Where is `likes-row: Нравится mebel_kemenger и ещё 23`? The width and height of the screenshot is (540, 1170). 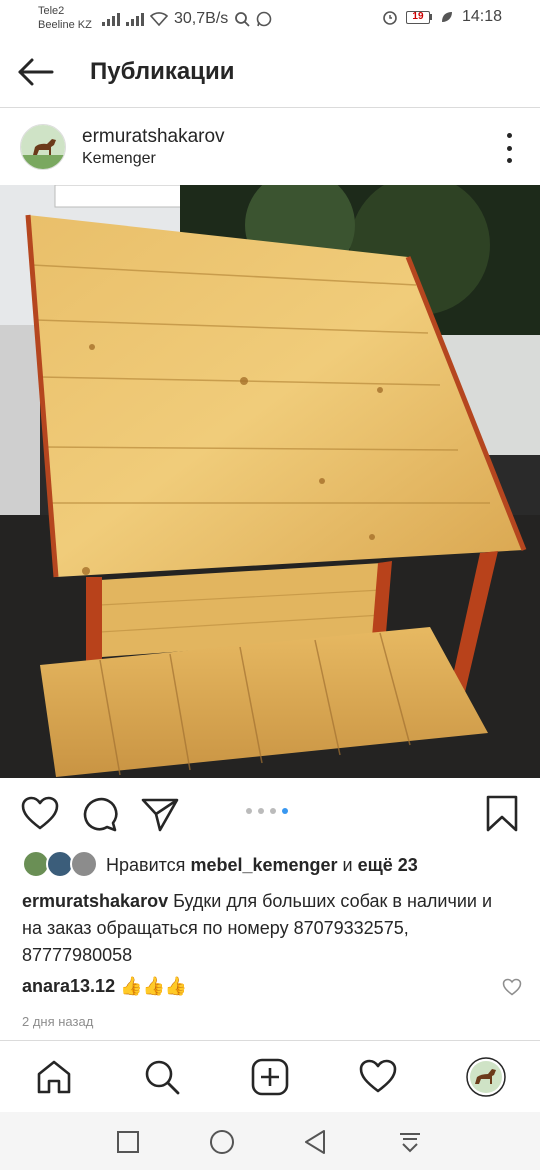 likes-row: Нравится mebel_kemenger и ещё 23 is located at coordinates (272, 865).